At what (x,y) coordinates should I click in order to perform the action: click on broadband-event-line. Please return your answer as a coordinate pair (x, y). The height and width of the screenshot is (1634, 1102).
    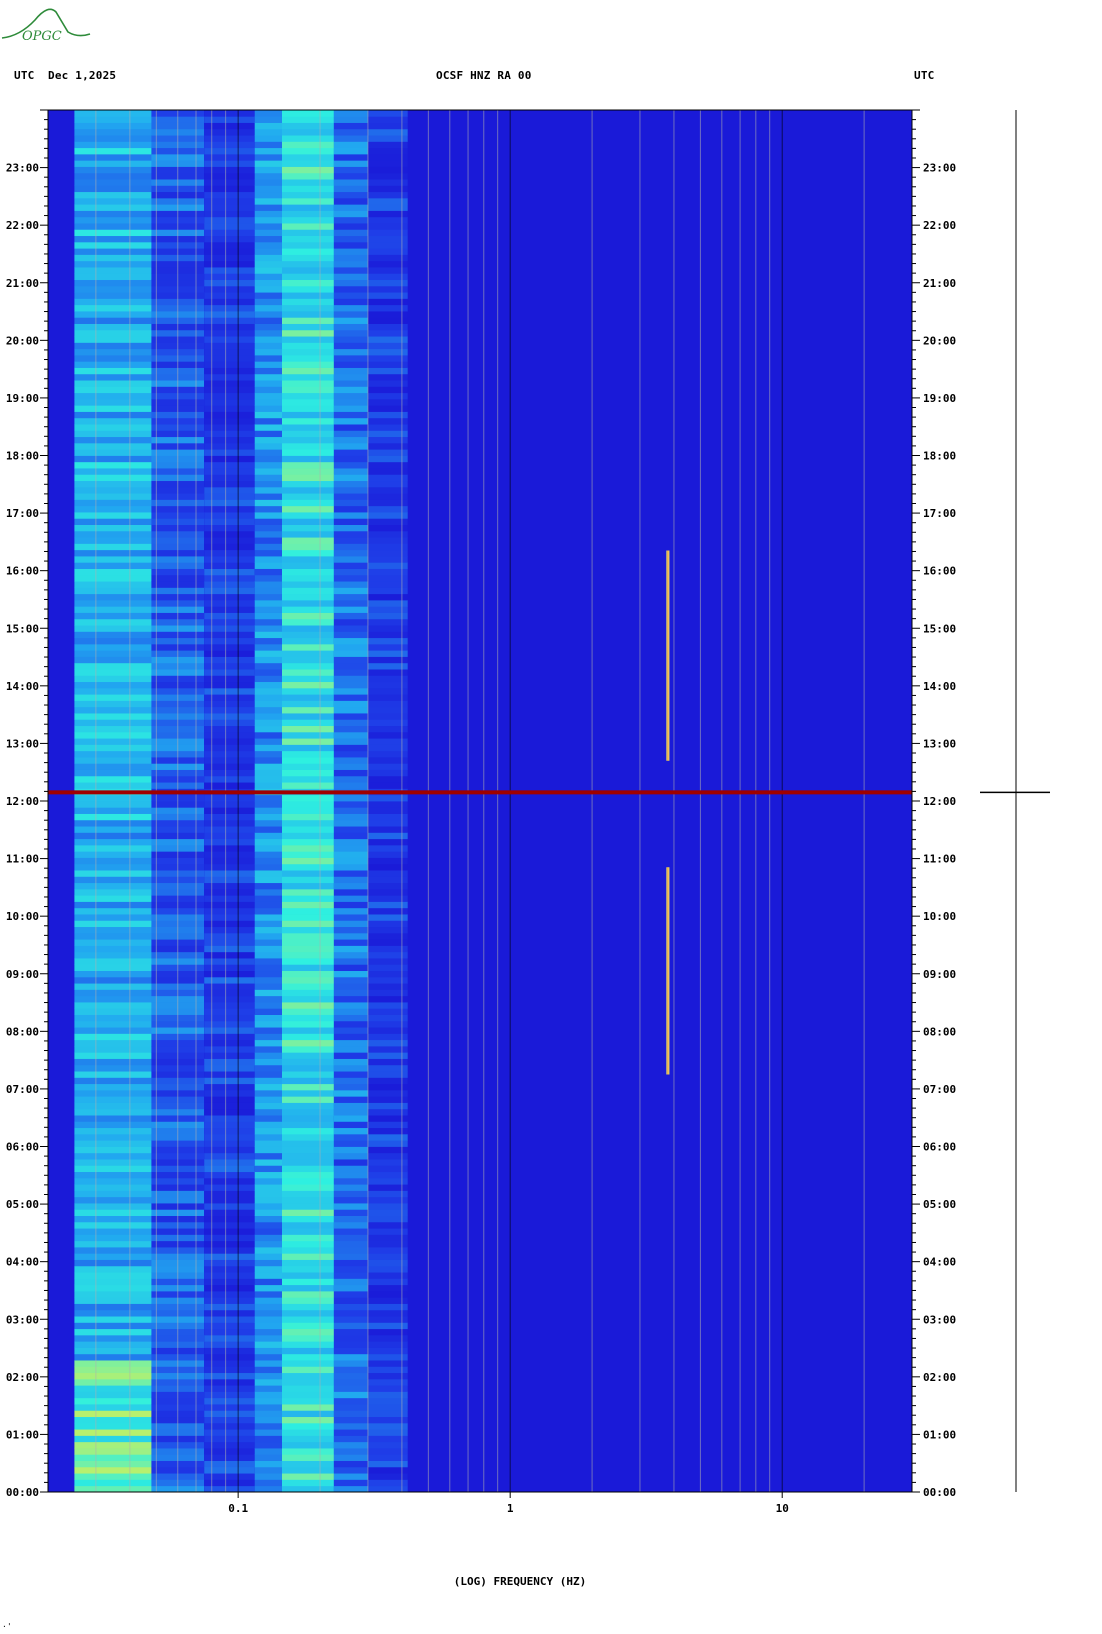
    Looking at the image, I should click on (480, 792).